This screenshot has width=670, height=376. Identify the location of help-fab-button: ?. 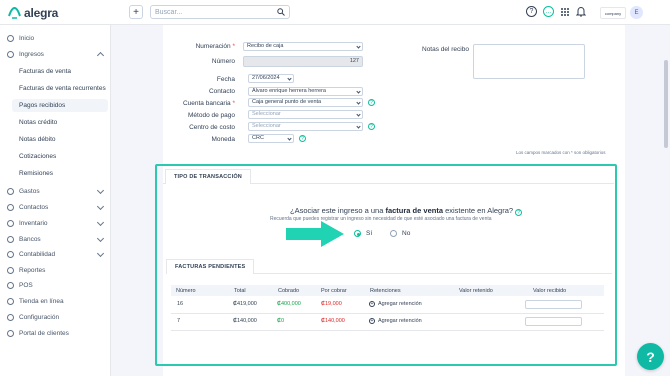
(650, 356).